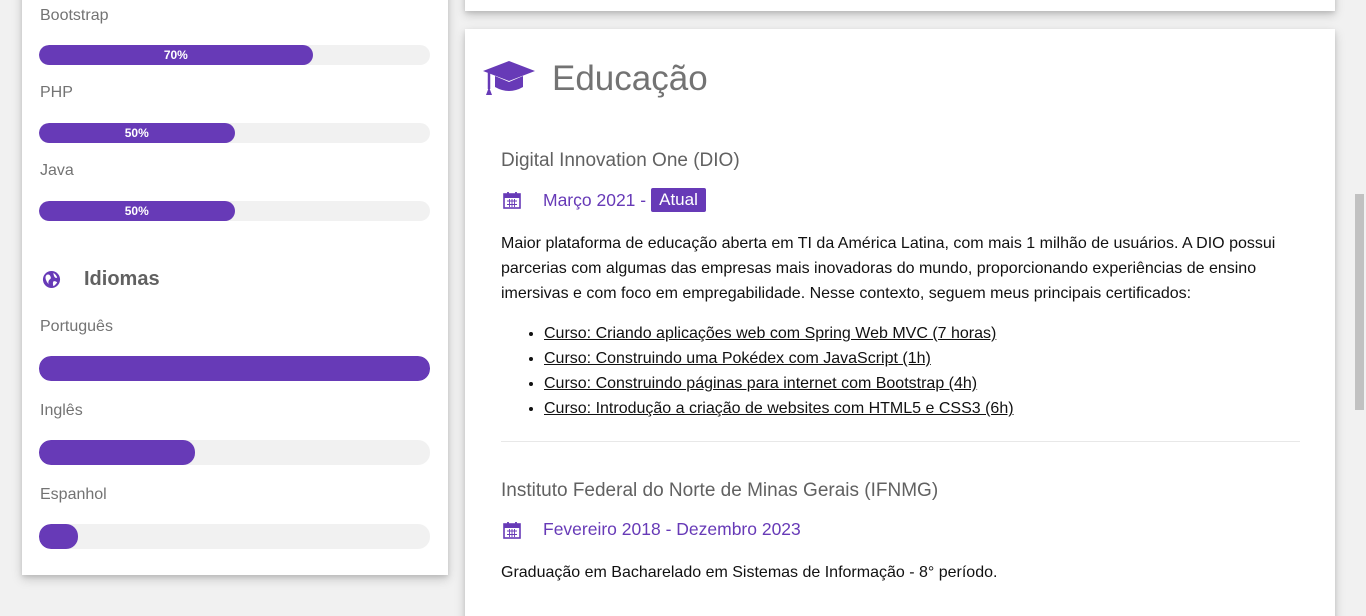  I want to click on skill-label-php: PHP, so click(56, 92).